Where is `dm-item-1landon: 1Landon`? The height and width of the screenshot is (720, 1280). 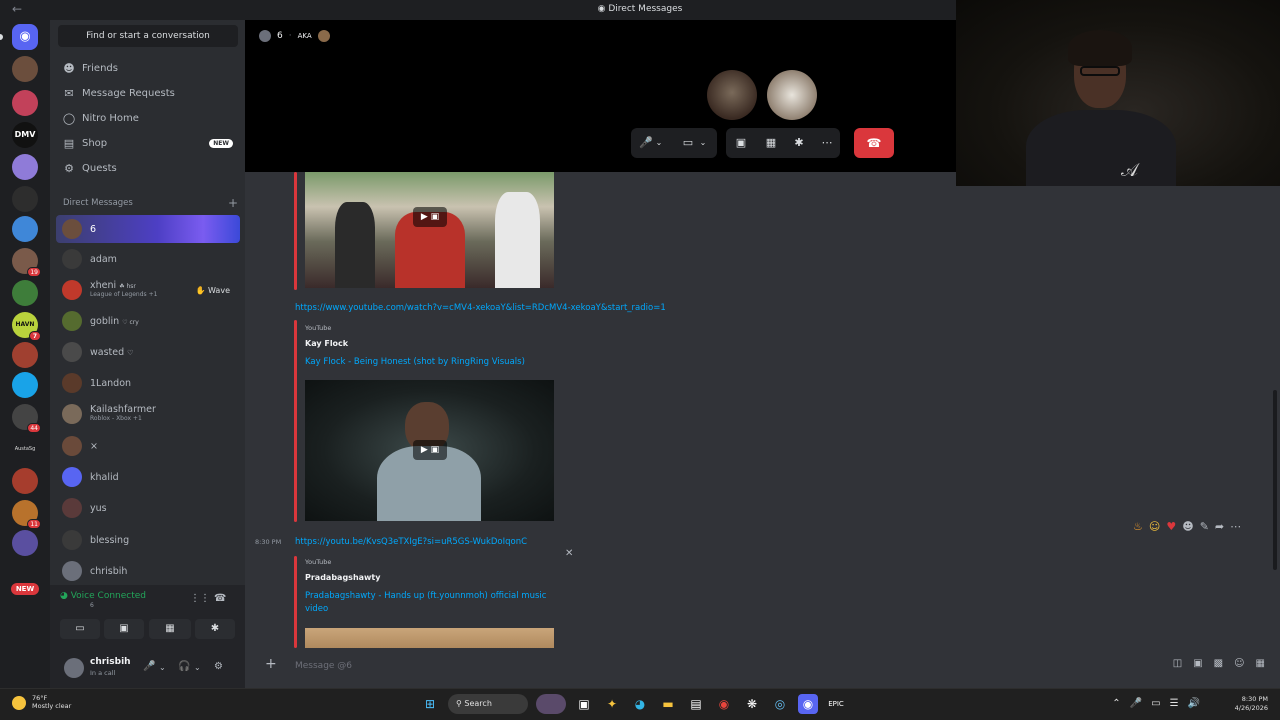 dm-item-1landon: 1Landon is located at coordinates (148, 383).